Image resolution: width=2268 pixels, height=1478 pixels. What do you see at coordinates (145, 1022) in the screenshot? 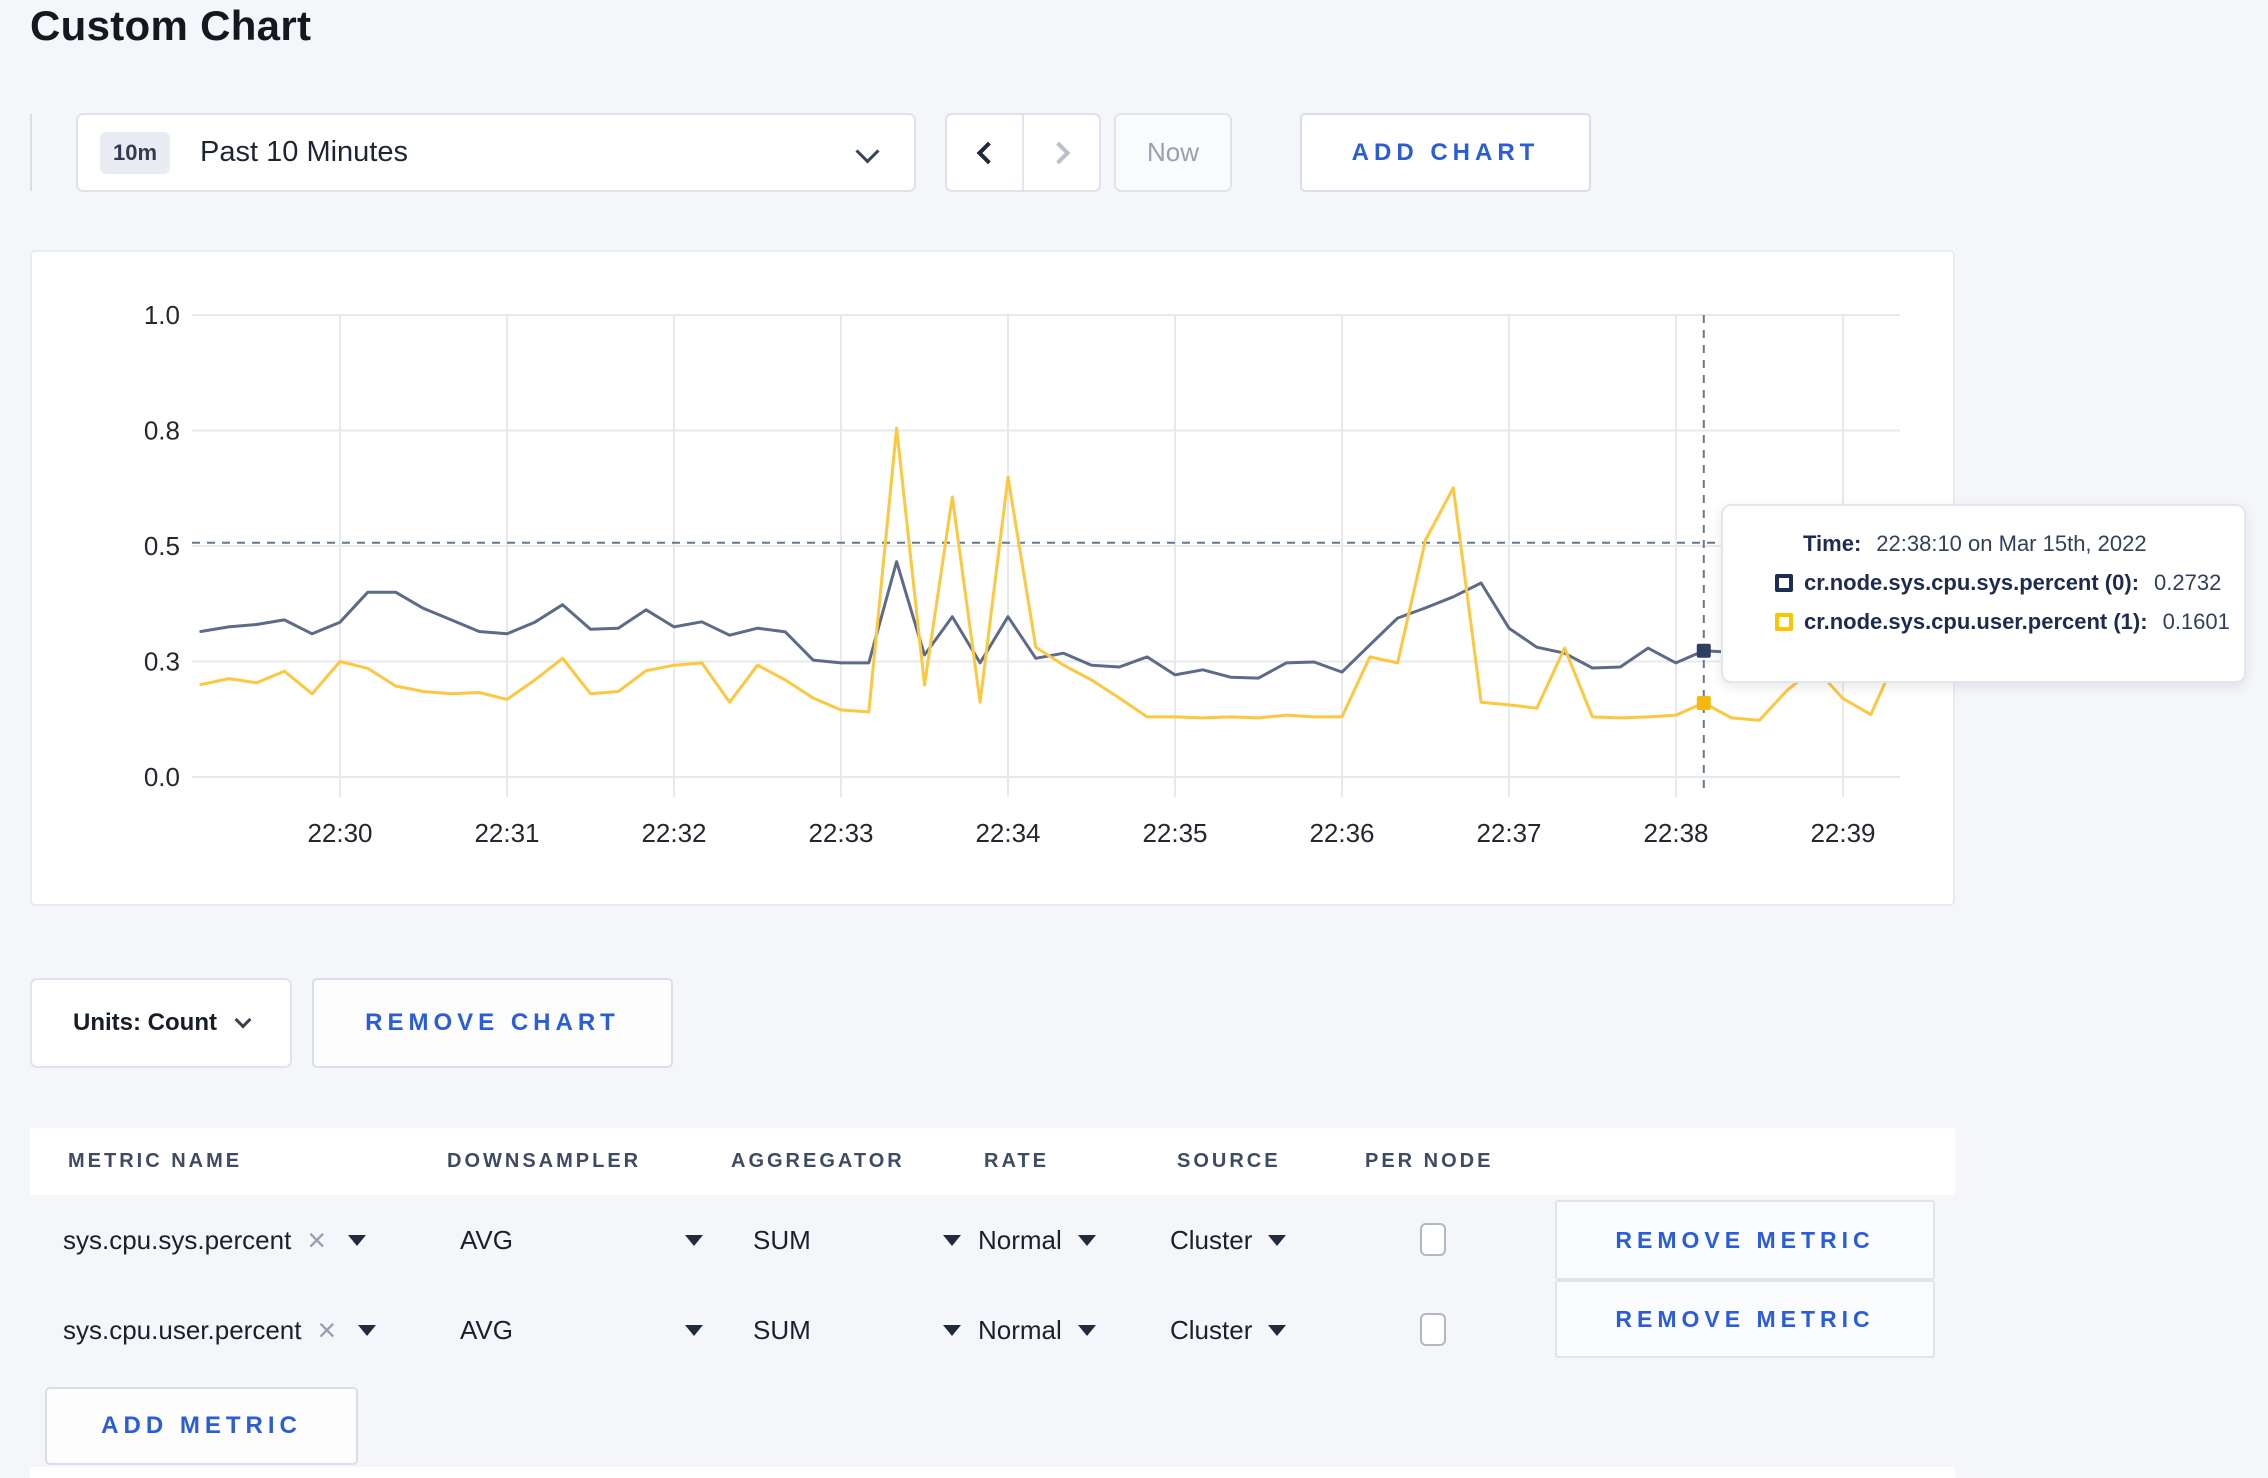
I see `units-label: Units: Count` at bounding box center [145, 1022].